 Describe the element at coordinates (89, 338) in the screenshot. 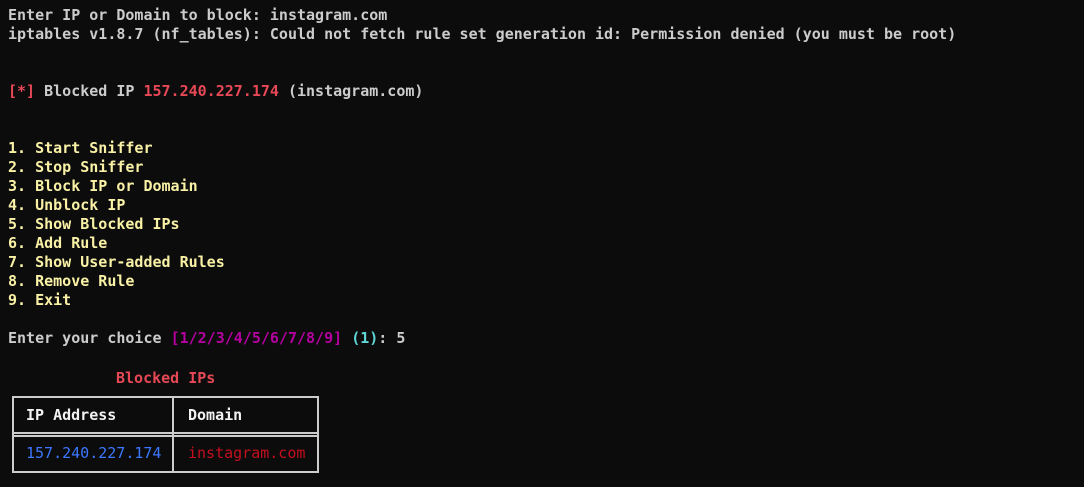

I see `choice-label: Enter your choice` at that location.